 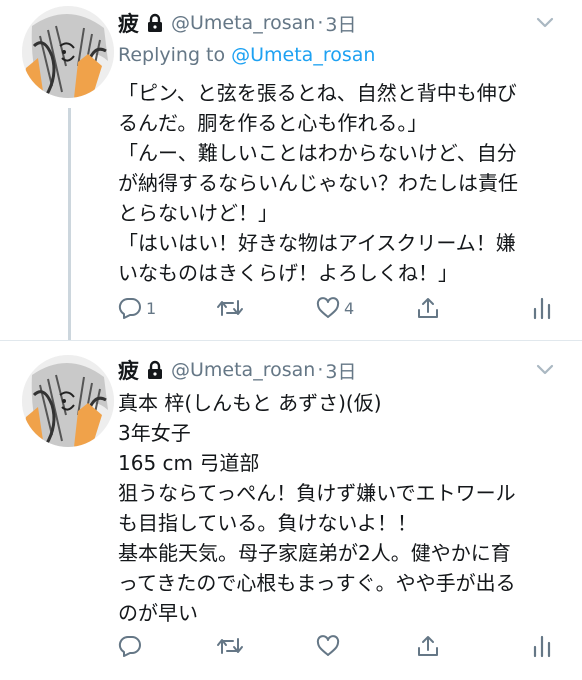 What do you see at coordinates (154, 433) in the screenshot?
I see `tweet-text-line: 3年女子` at bounding box center [154, 433].